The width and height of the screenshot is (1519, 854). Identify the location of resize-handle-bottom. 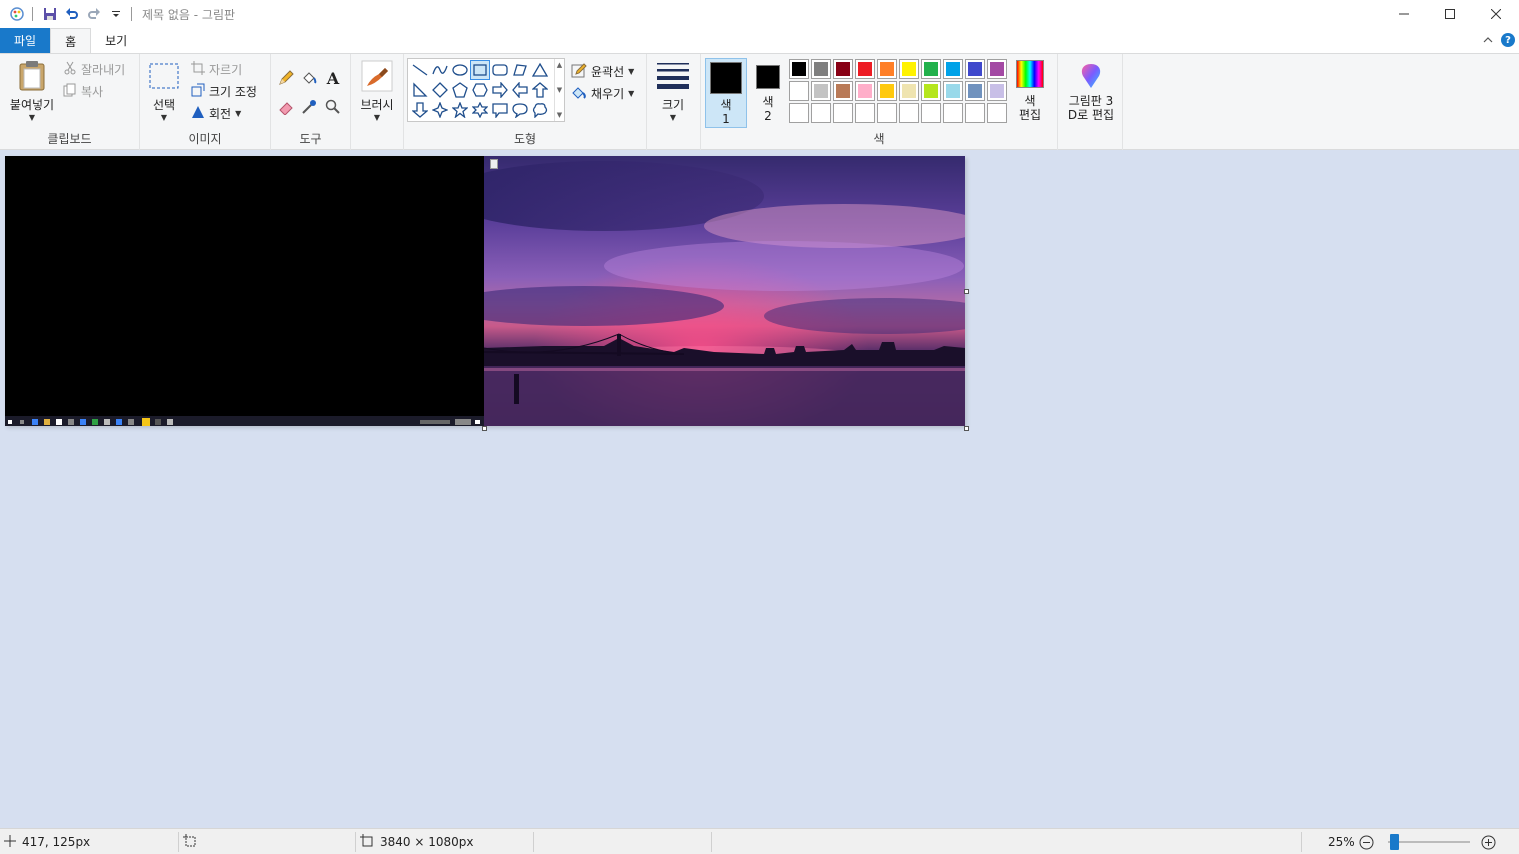
(484, 428).